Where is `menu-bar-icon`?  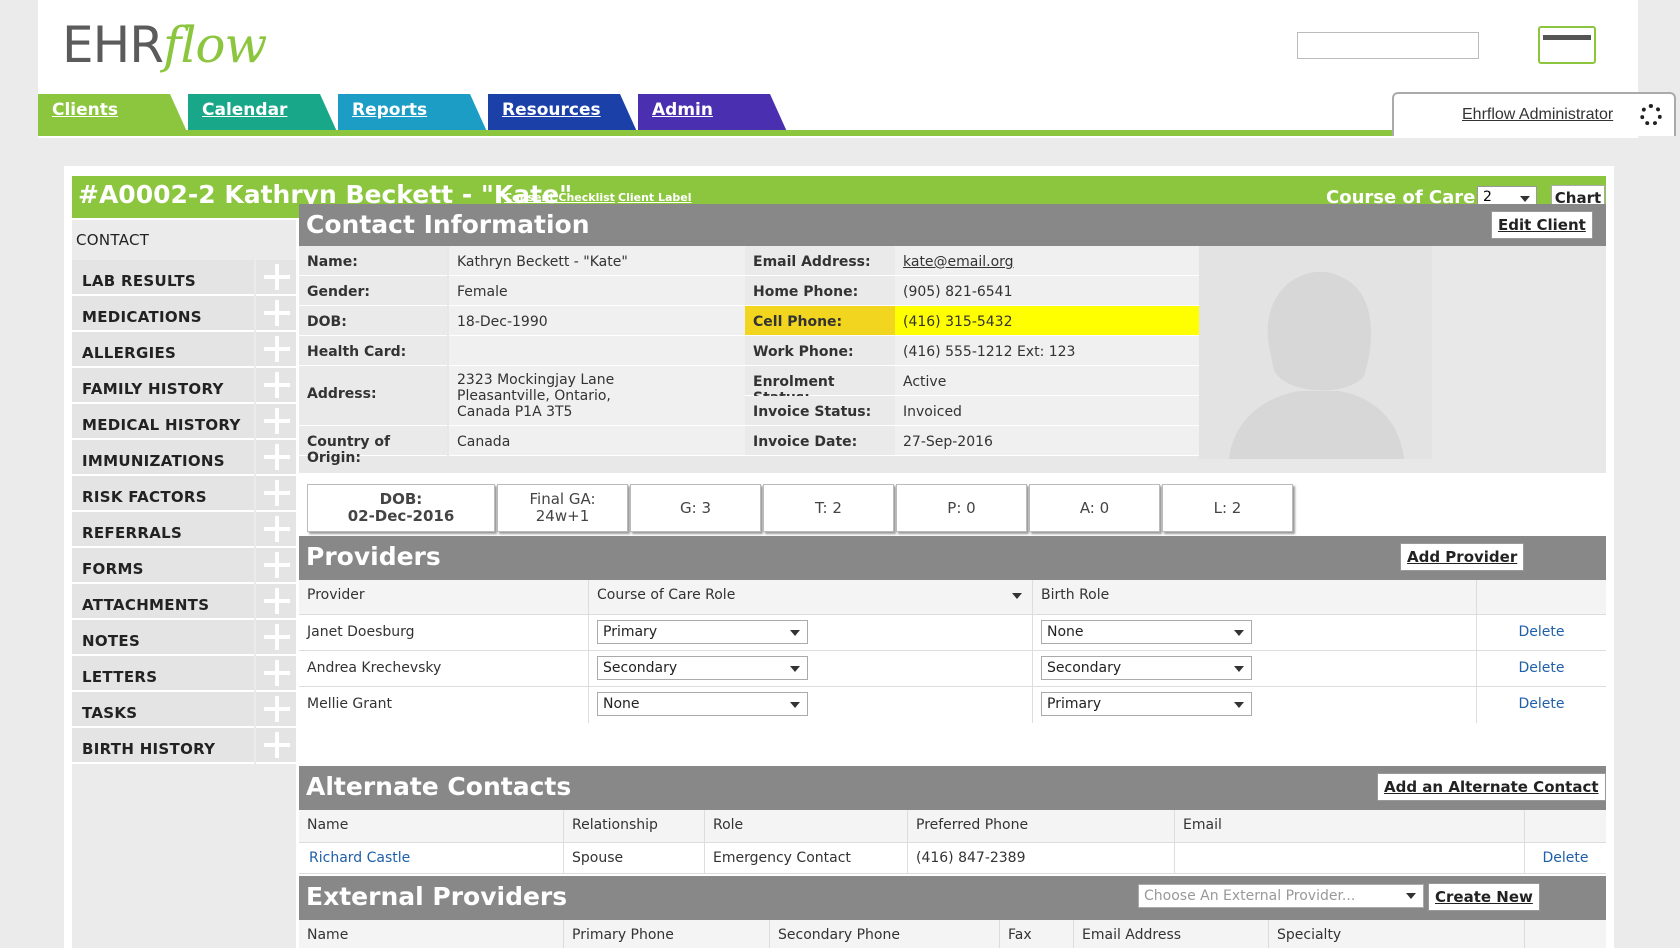
menu-bar-icon is located at coordinates (1567, 37).